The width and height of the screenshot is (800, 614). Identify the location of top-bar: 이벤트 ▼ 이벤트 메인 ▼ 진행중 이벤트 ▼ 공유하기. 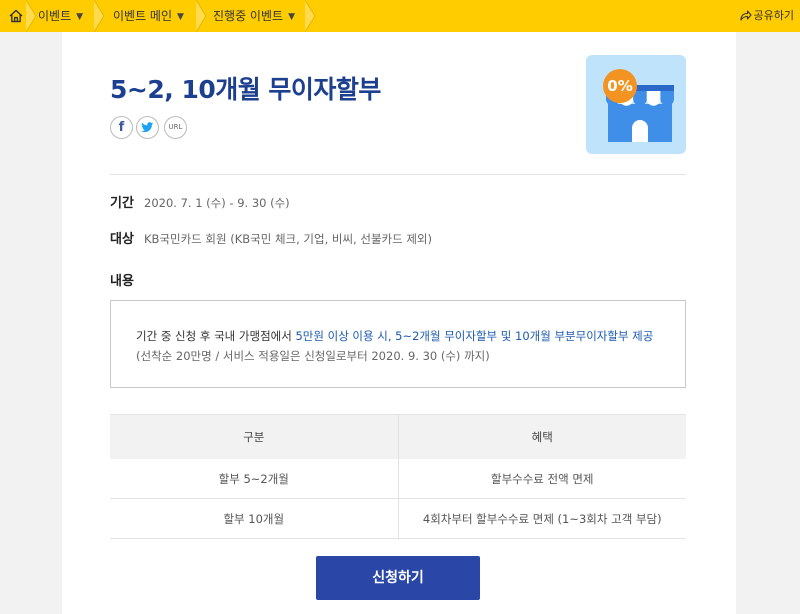
(400, 16).